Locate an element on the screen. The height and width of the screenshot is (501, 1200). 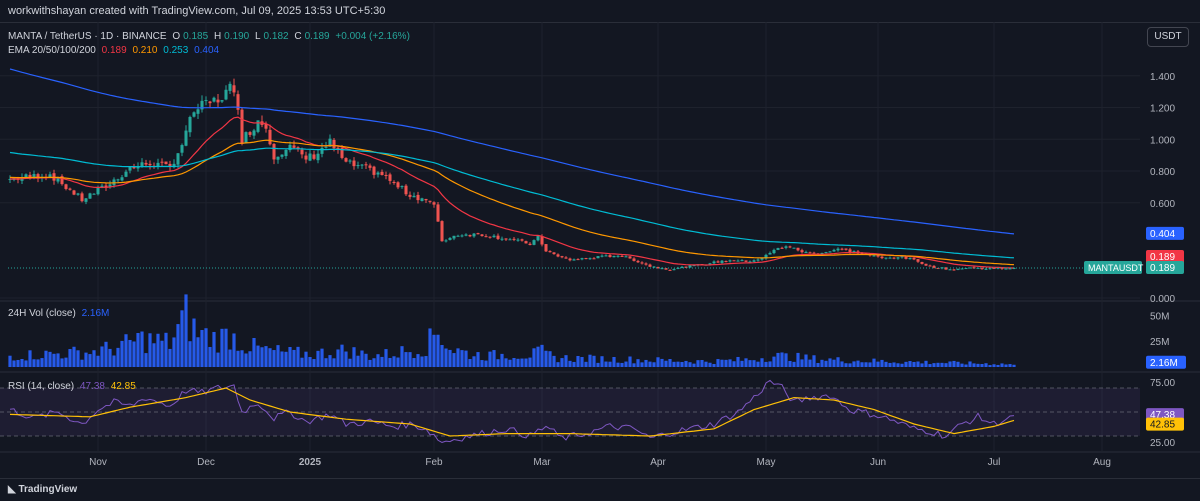
ema50-value: 0.210 is located at coordinates (145, 50).